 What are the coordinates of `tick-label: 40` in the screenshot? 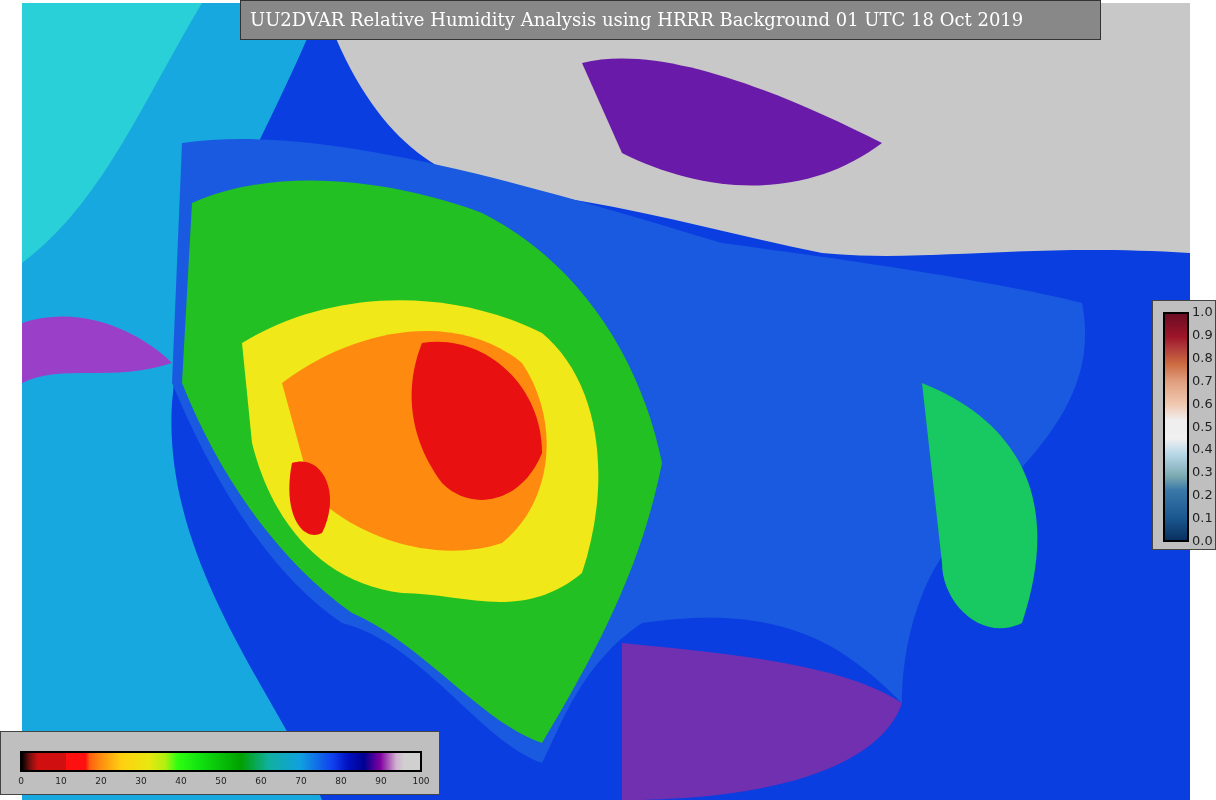 It's located at (181, 781).